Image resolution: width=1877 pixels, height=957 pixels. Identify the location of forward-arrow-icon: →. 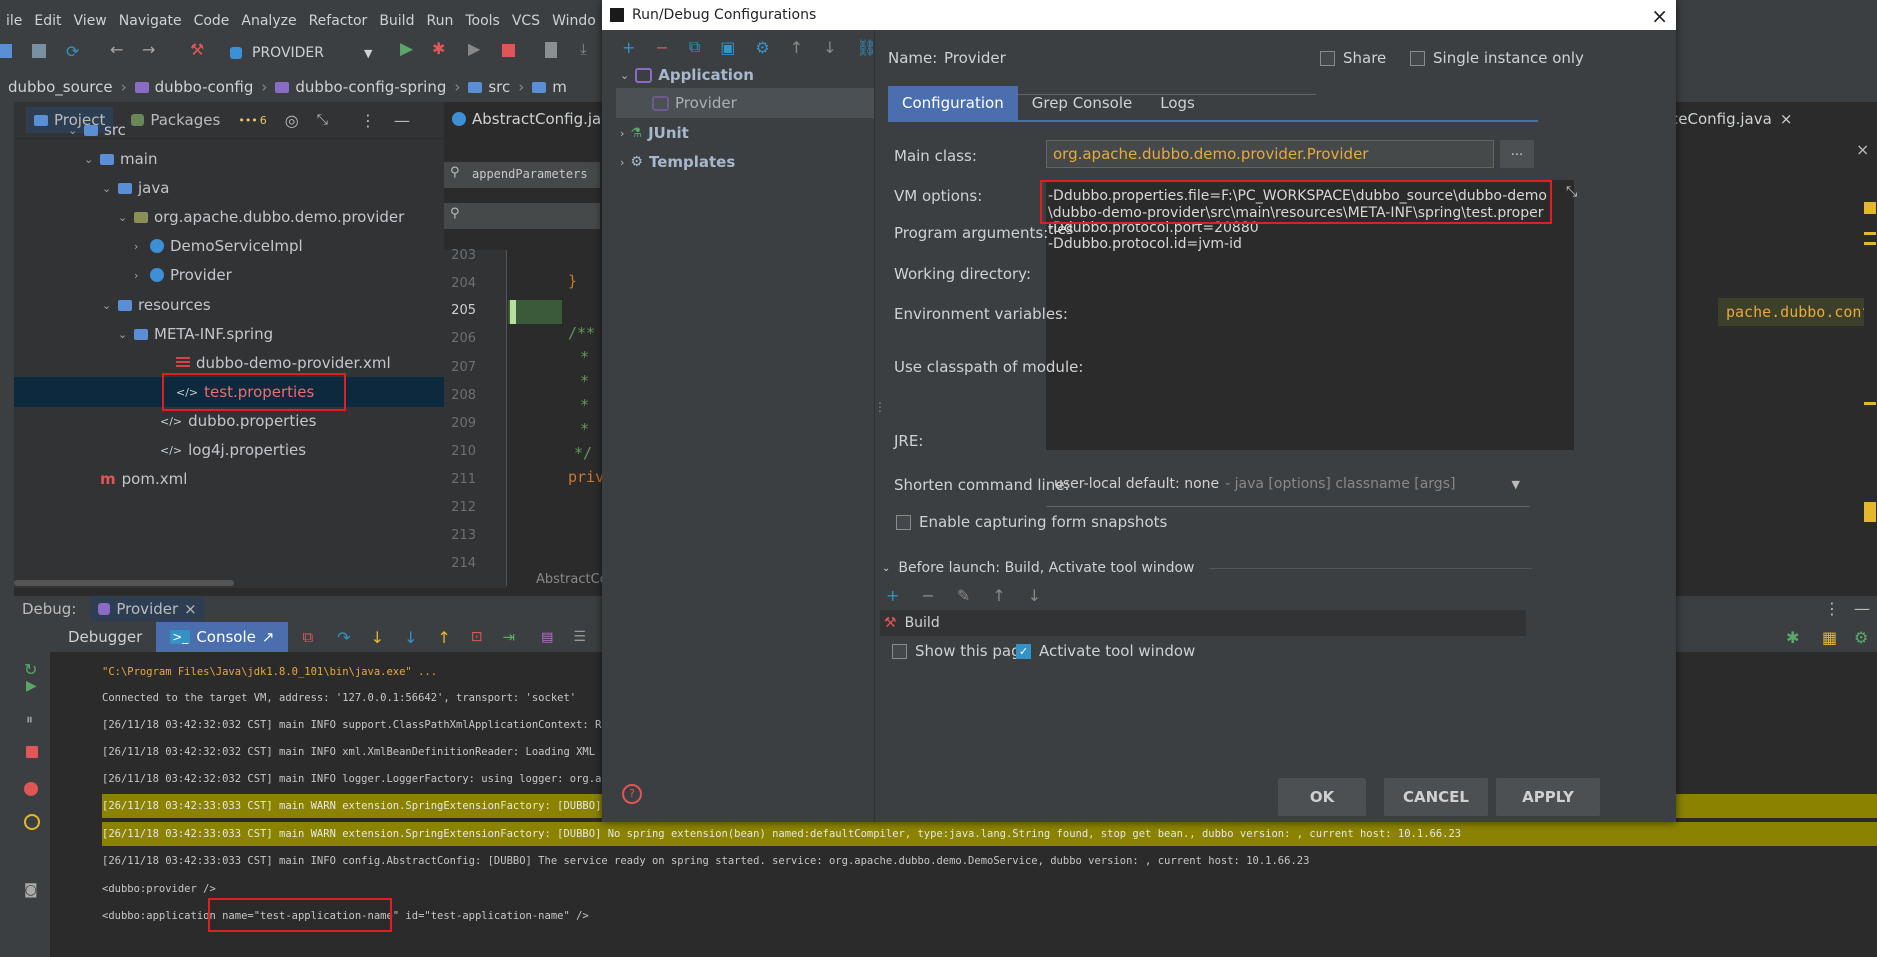
(148, 49).